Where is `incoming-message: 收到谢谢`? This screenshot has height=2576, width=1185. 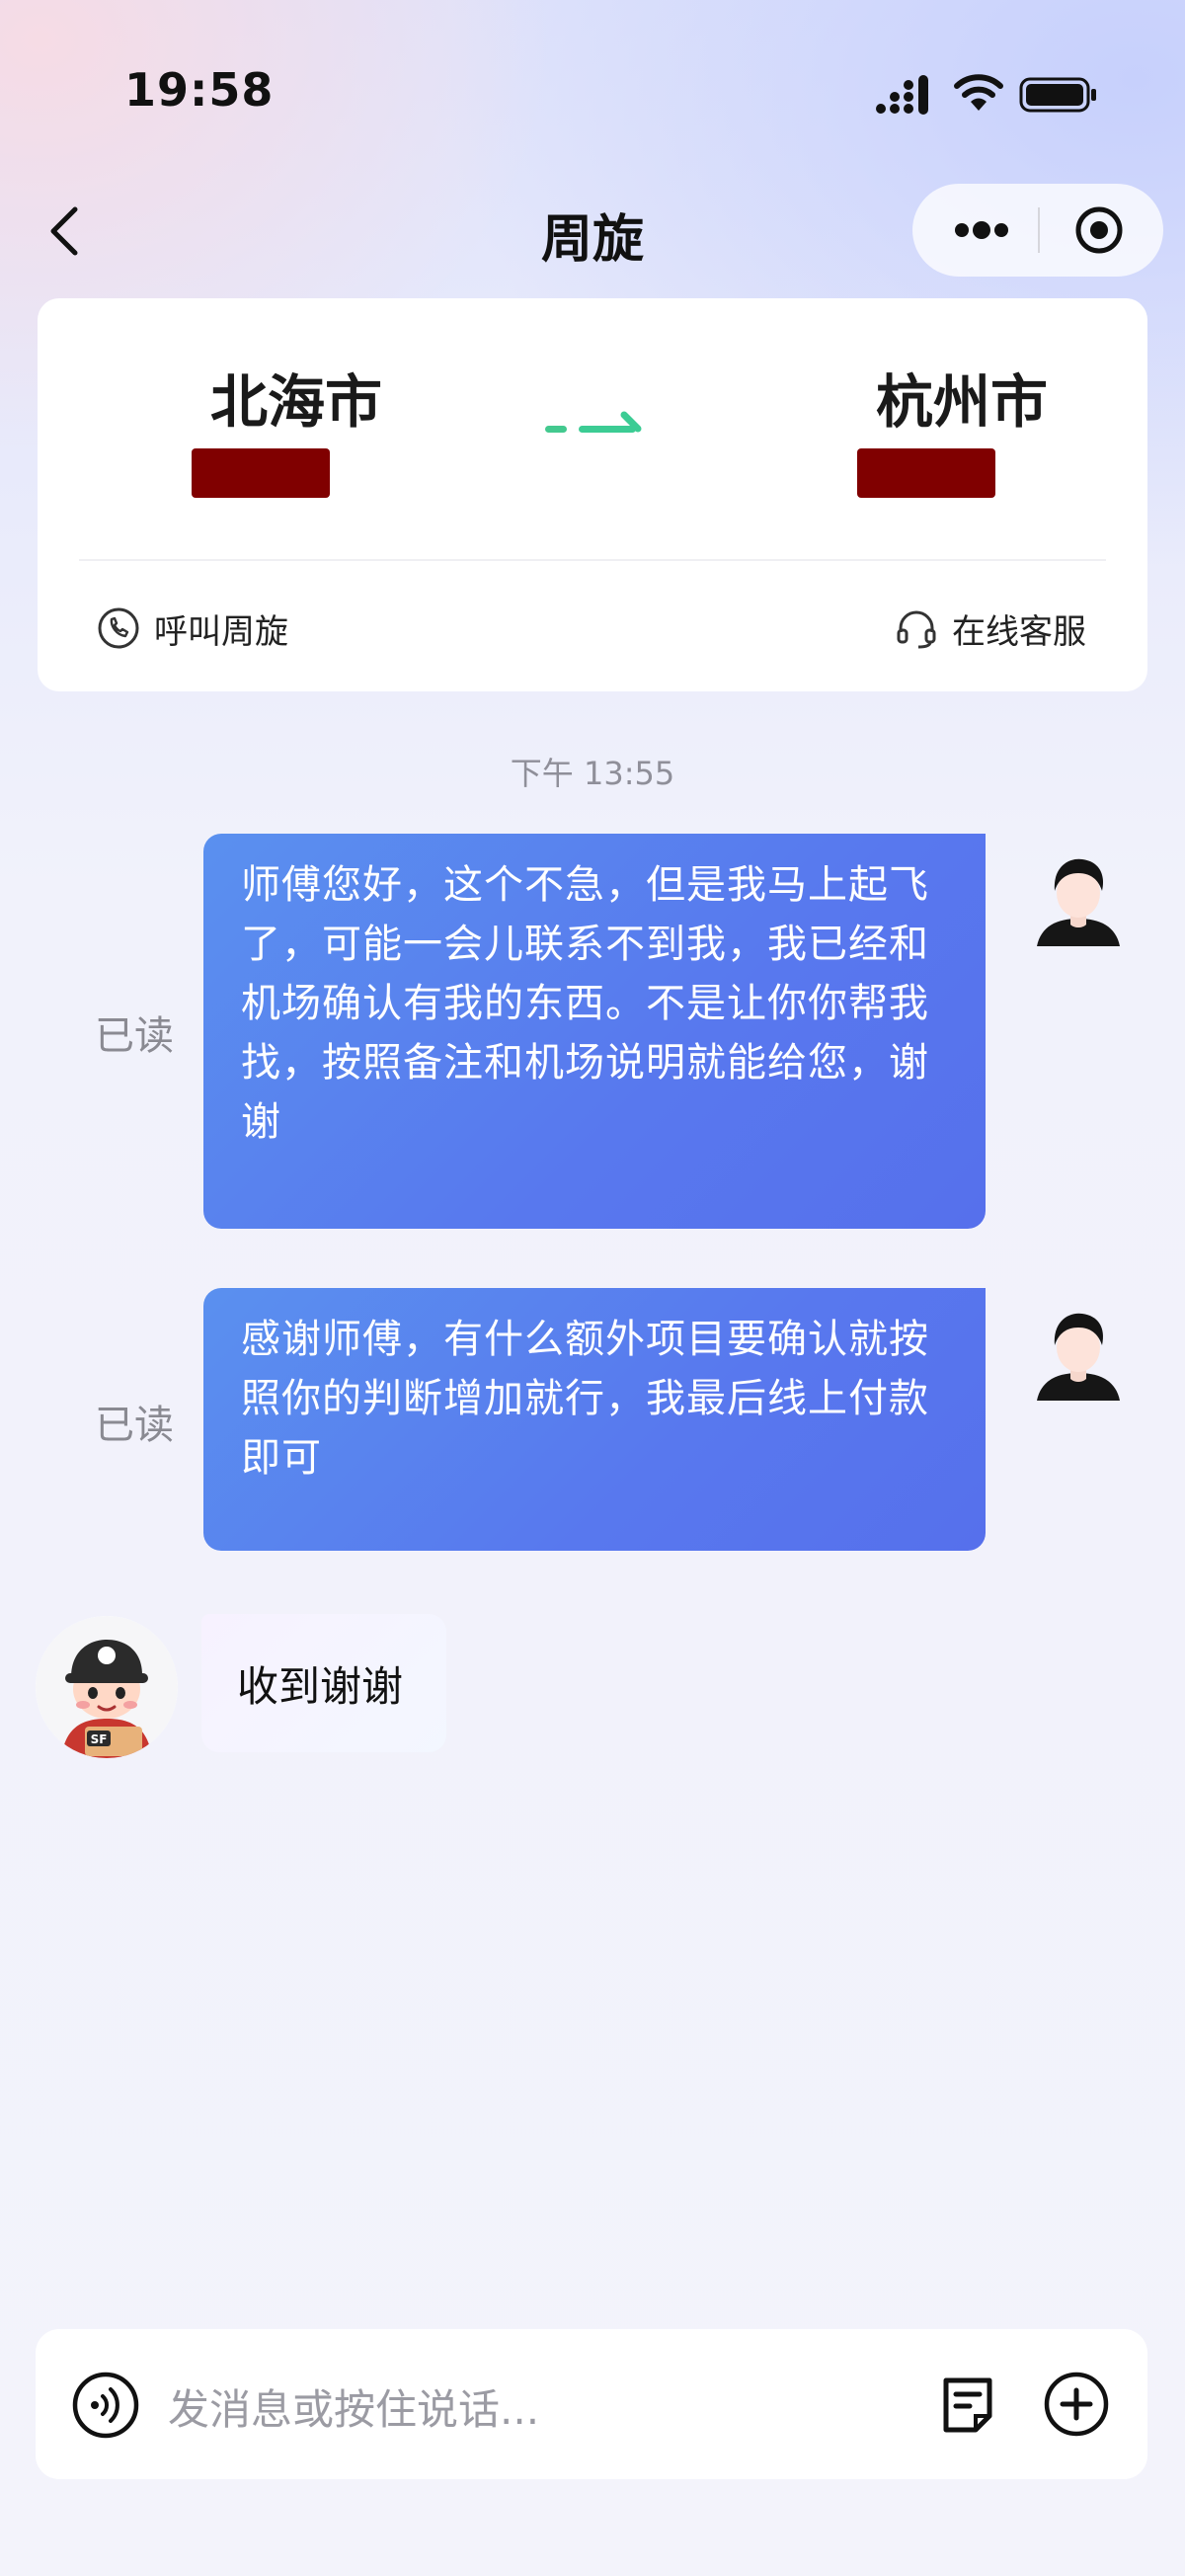
incoming-message: 收到谢谢 is located at coordinates (323, 1683).